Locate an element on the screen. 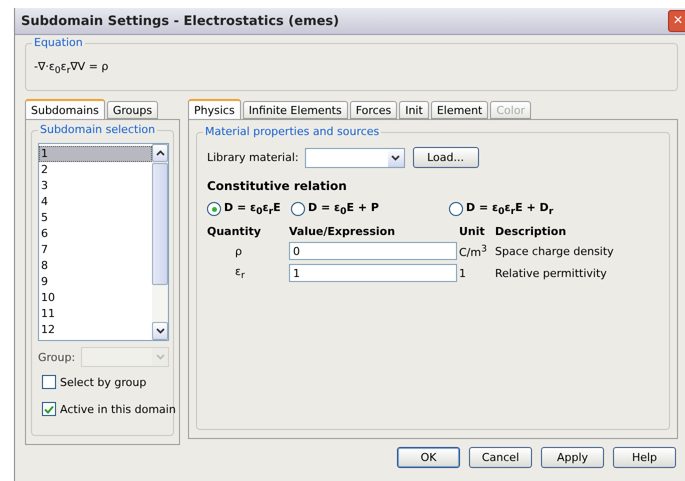 The image size is (685, 481). description-text: Relative permittivity is located at coordinates (551, 273).